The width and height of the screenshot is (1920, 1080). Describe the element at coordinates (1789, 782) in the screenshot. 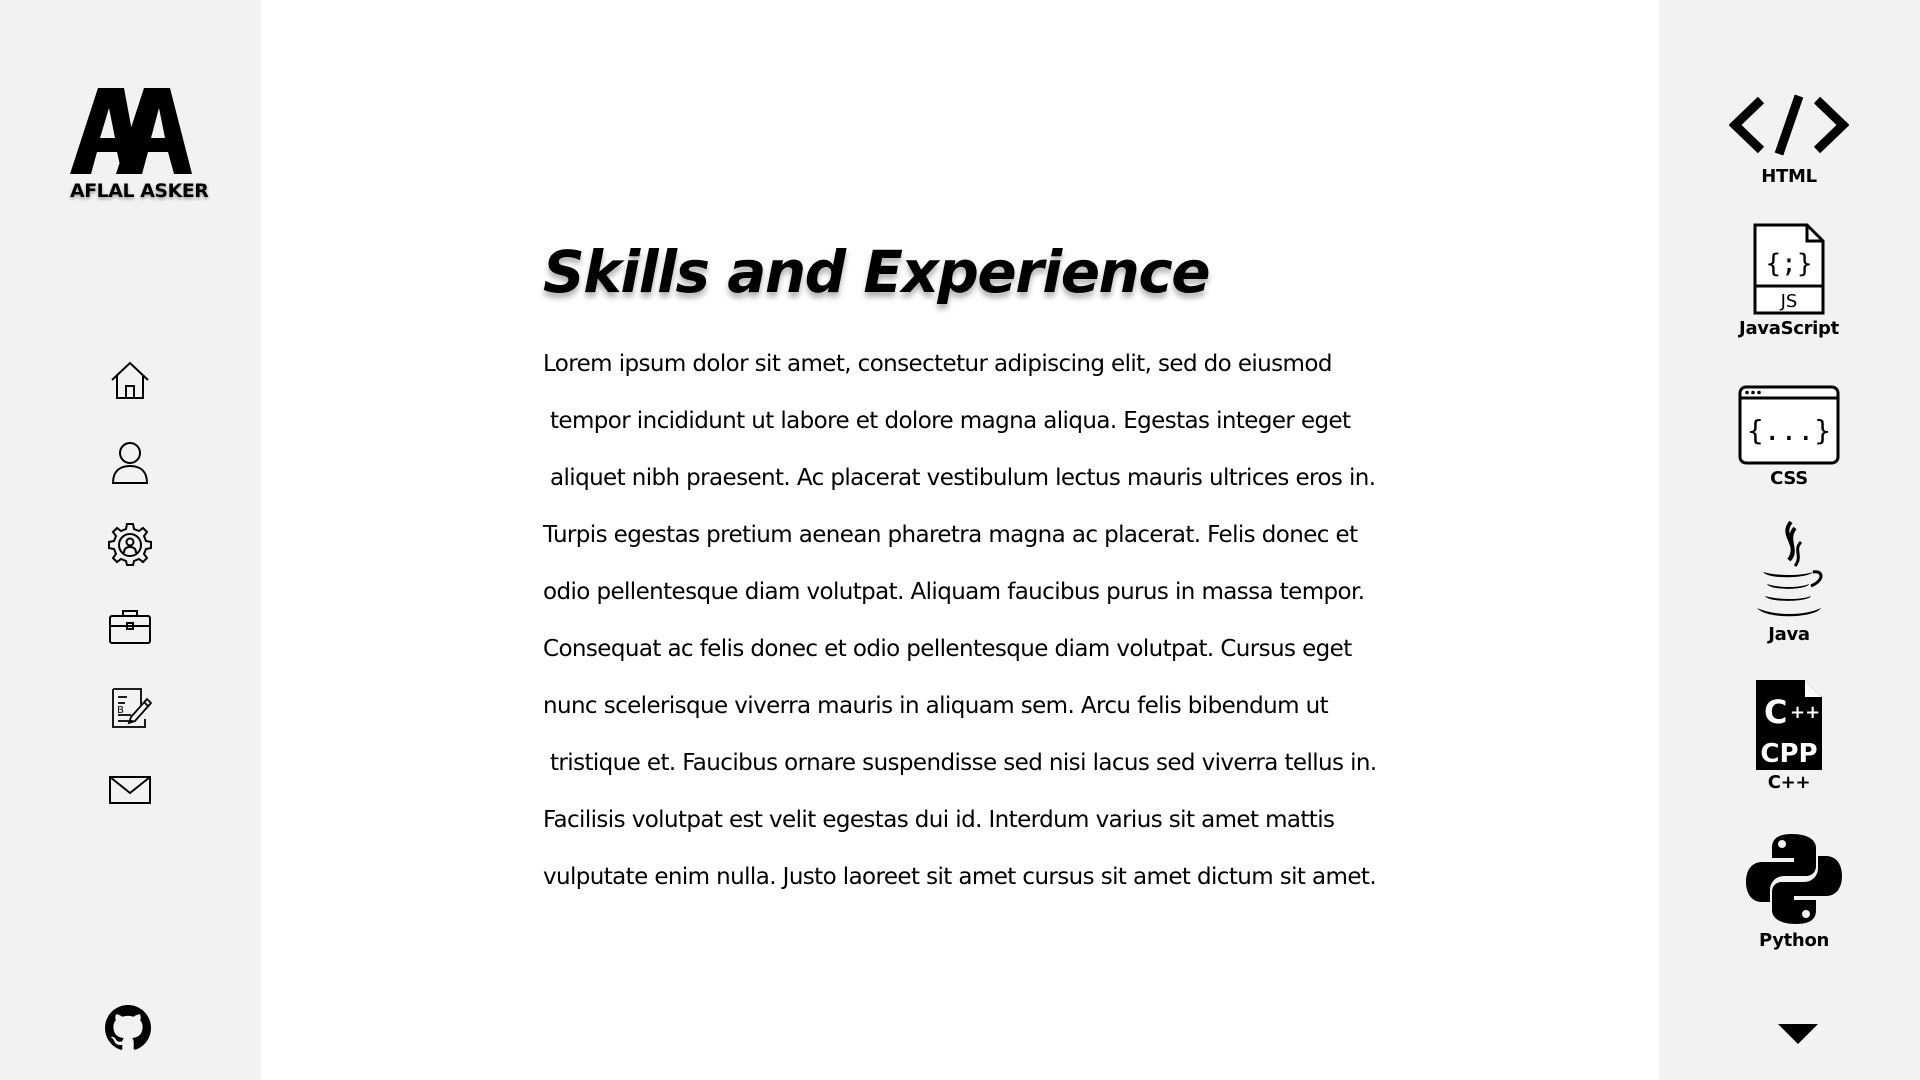

I see `skill-label: C++` at that location.